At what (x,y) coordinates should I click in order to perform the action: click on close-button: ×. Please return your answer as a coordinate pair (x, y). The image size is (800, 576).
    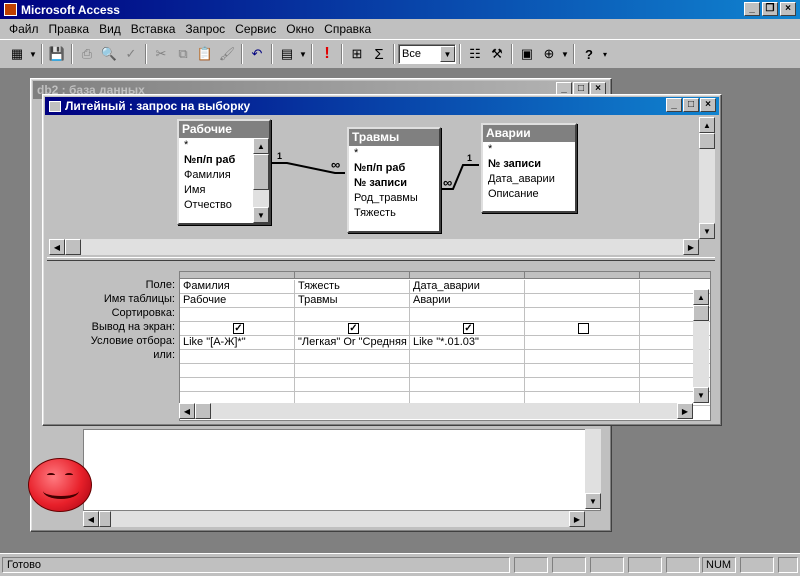
    Looking at the image, I should click on (788, 9).